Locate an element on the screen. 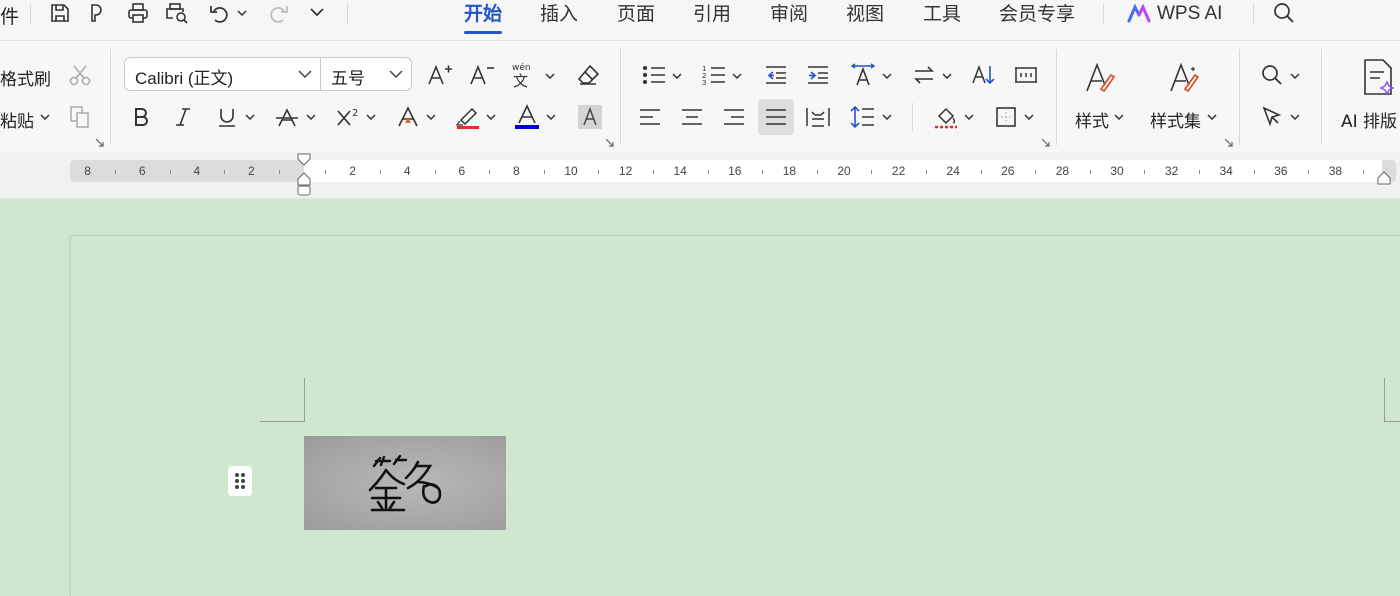  highlight-dropdown-icon is located at coordinates (491, 117).